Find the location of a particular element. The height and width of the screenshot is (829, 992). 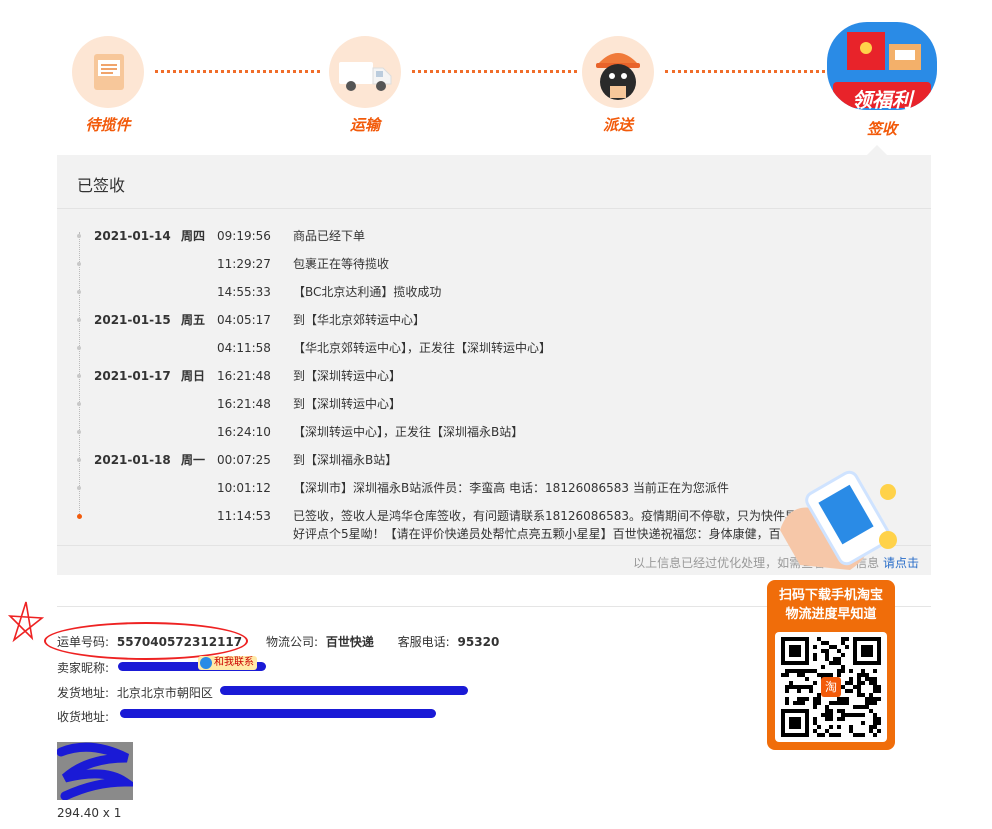

timeline-time: 10:01:12 is located at coordinates (244, 488).